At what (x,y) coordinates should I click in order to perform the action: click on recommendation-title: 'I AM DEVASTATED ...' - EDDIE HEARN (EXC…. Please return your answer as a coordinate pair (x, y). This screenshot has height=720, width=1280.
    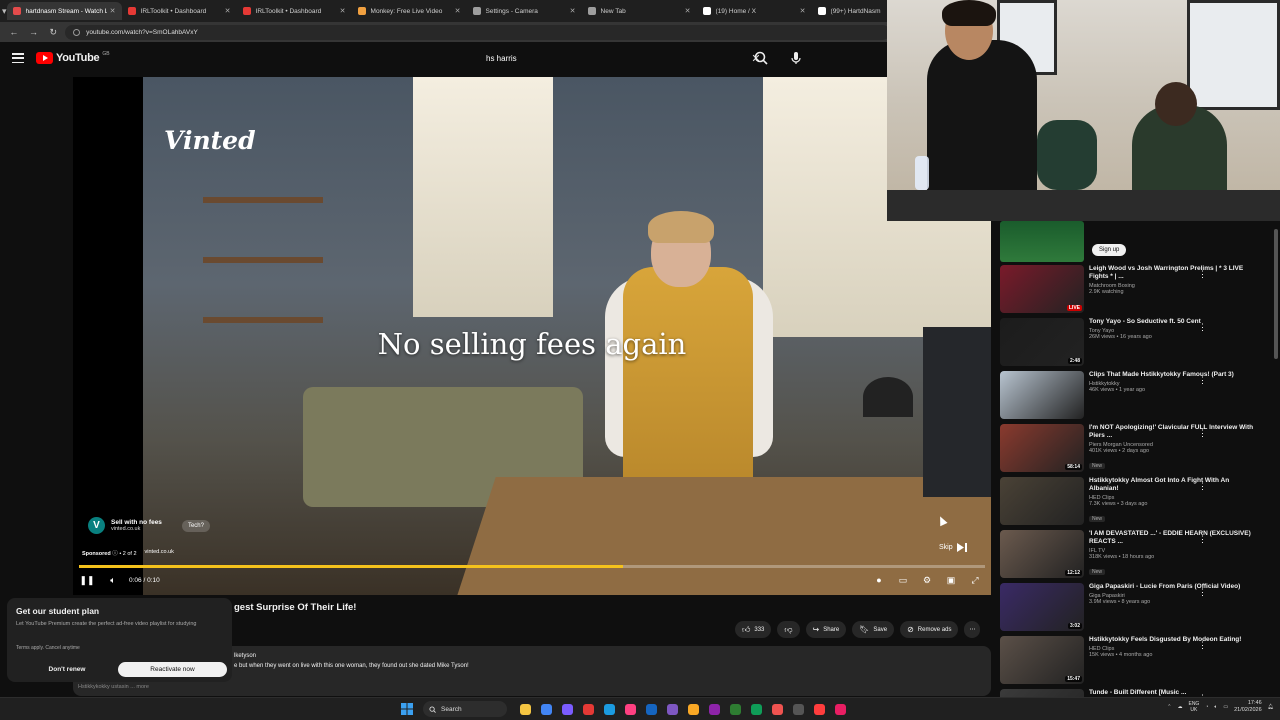
    Looking at the image, I should click on (1171, 538).